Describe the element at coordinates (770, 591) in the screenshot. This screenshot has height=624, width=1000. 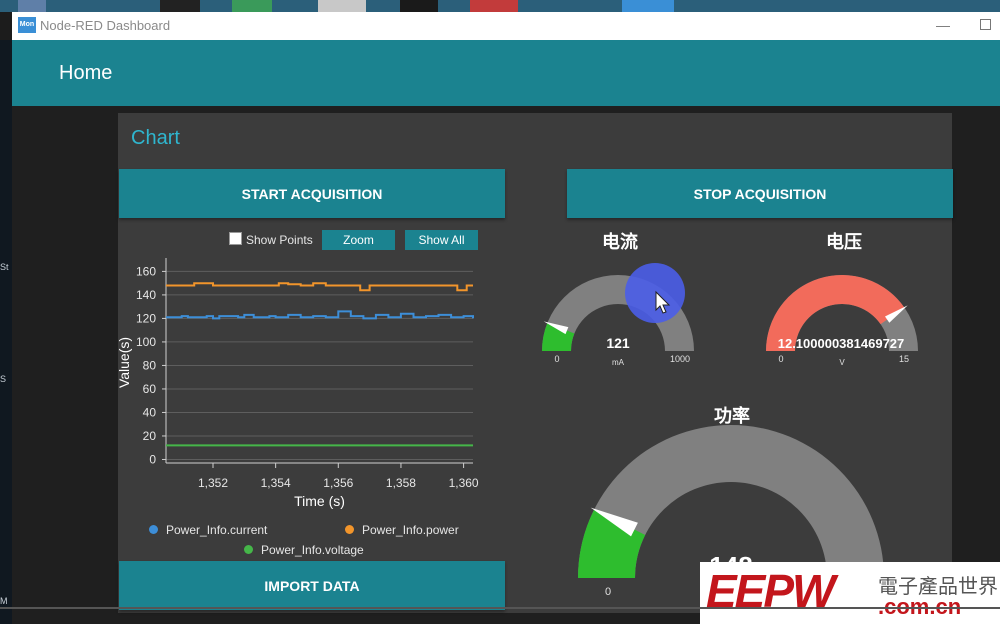
I see `watermark-logo: EEPW` at that location.